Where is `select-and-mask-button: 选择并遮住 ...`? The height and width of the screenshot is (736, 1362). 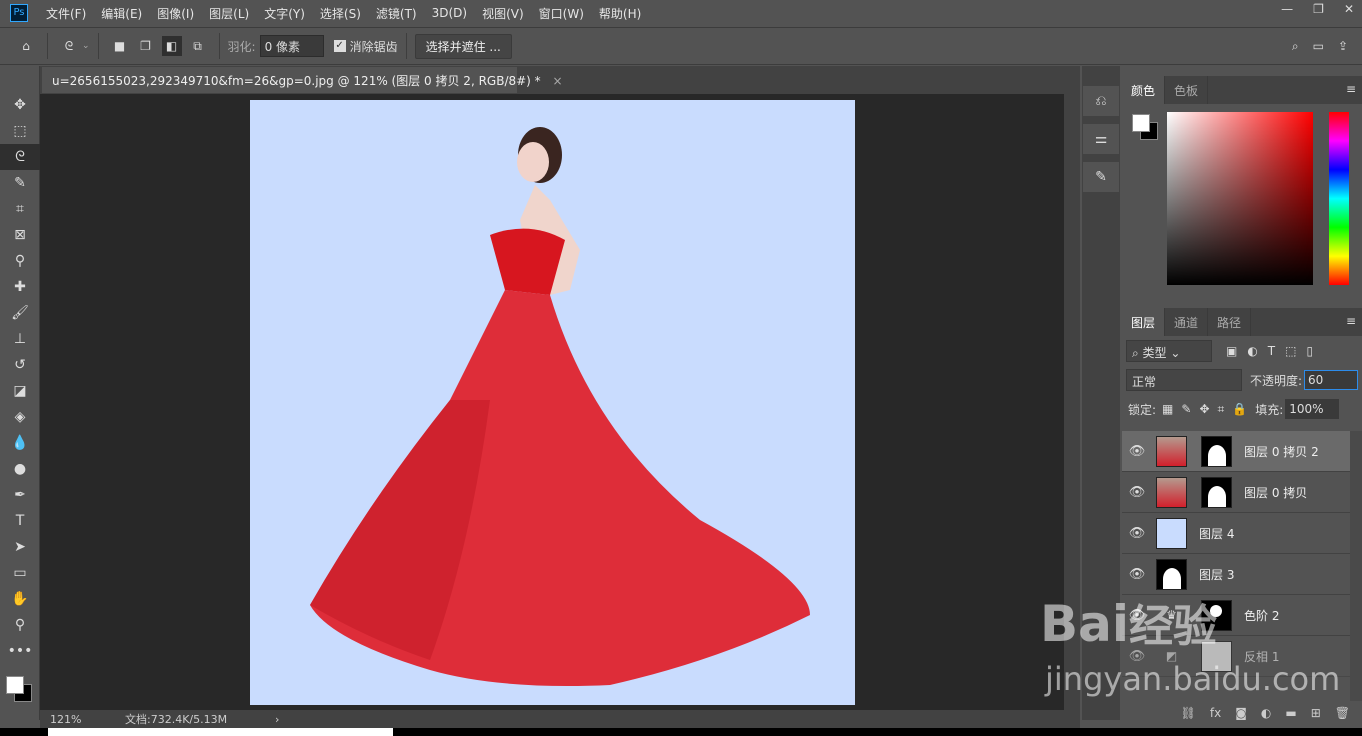
select-and-mask-button: 选择并遮住 ... is located at coordinates (463, 46).